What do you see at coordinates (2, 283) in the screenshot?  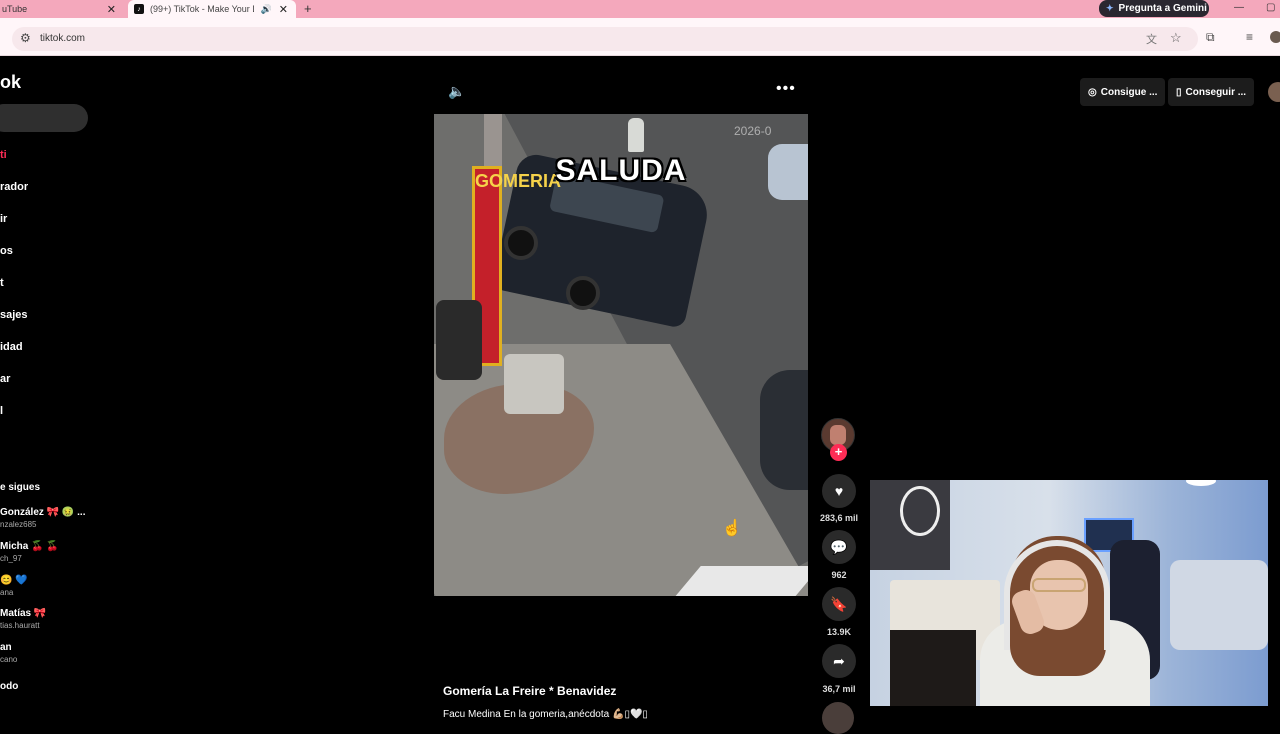 I see `nav-item-live: t` at bounding box center [2, 283].